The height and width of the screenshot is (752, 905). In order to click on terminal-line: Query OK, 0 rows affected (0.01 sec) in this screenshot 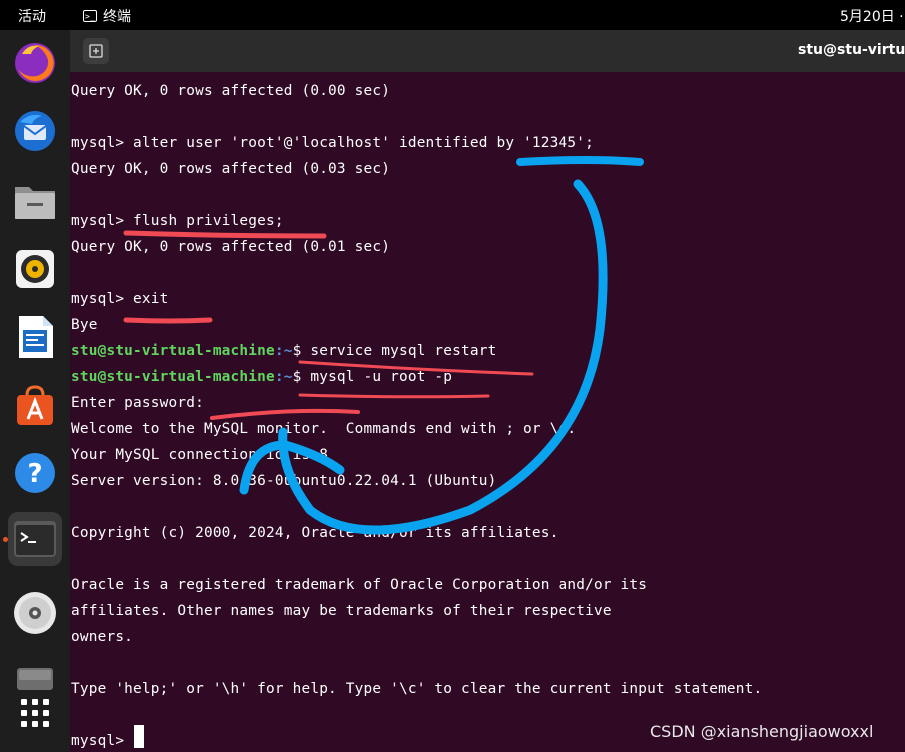, I will do `click(231, 247)`.